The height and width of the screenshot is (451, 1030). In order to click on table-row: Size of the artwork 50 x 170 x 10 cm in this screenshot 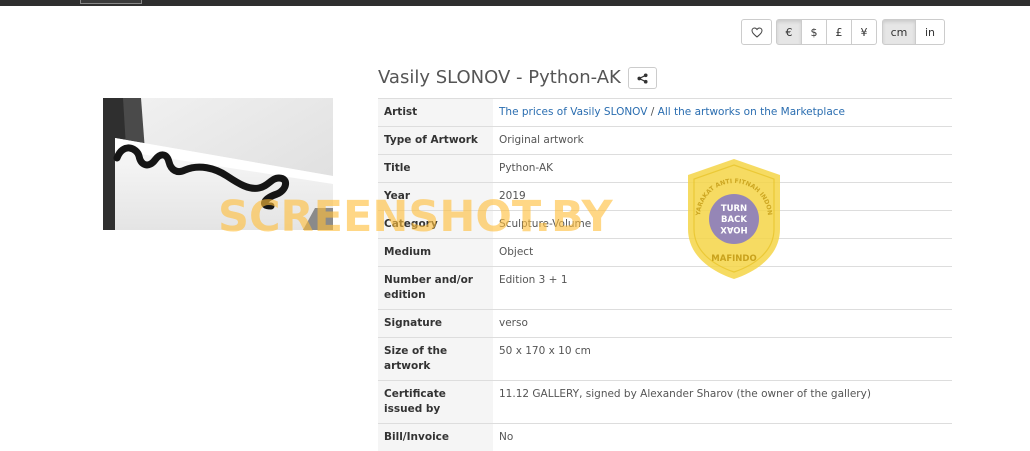, I will do `click(665, 359)`.